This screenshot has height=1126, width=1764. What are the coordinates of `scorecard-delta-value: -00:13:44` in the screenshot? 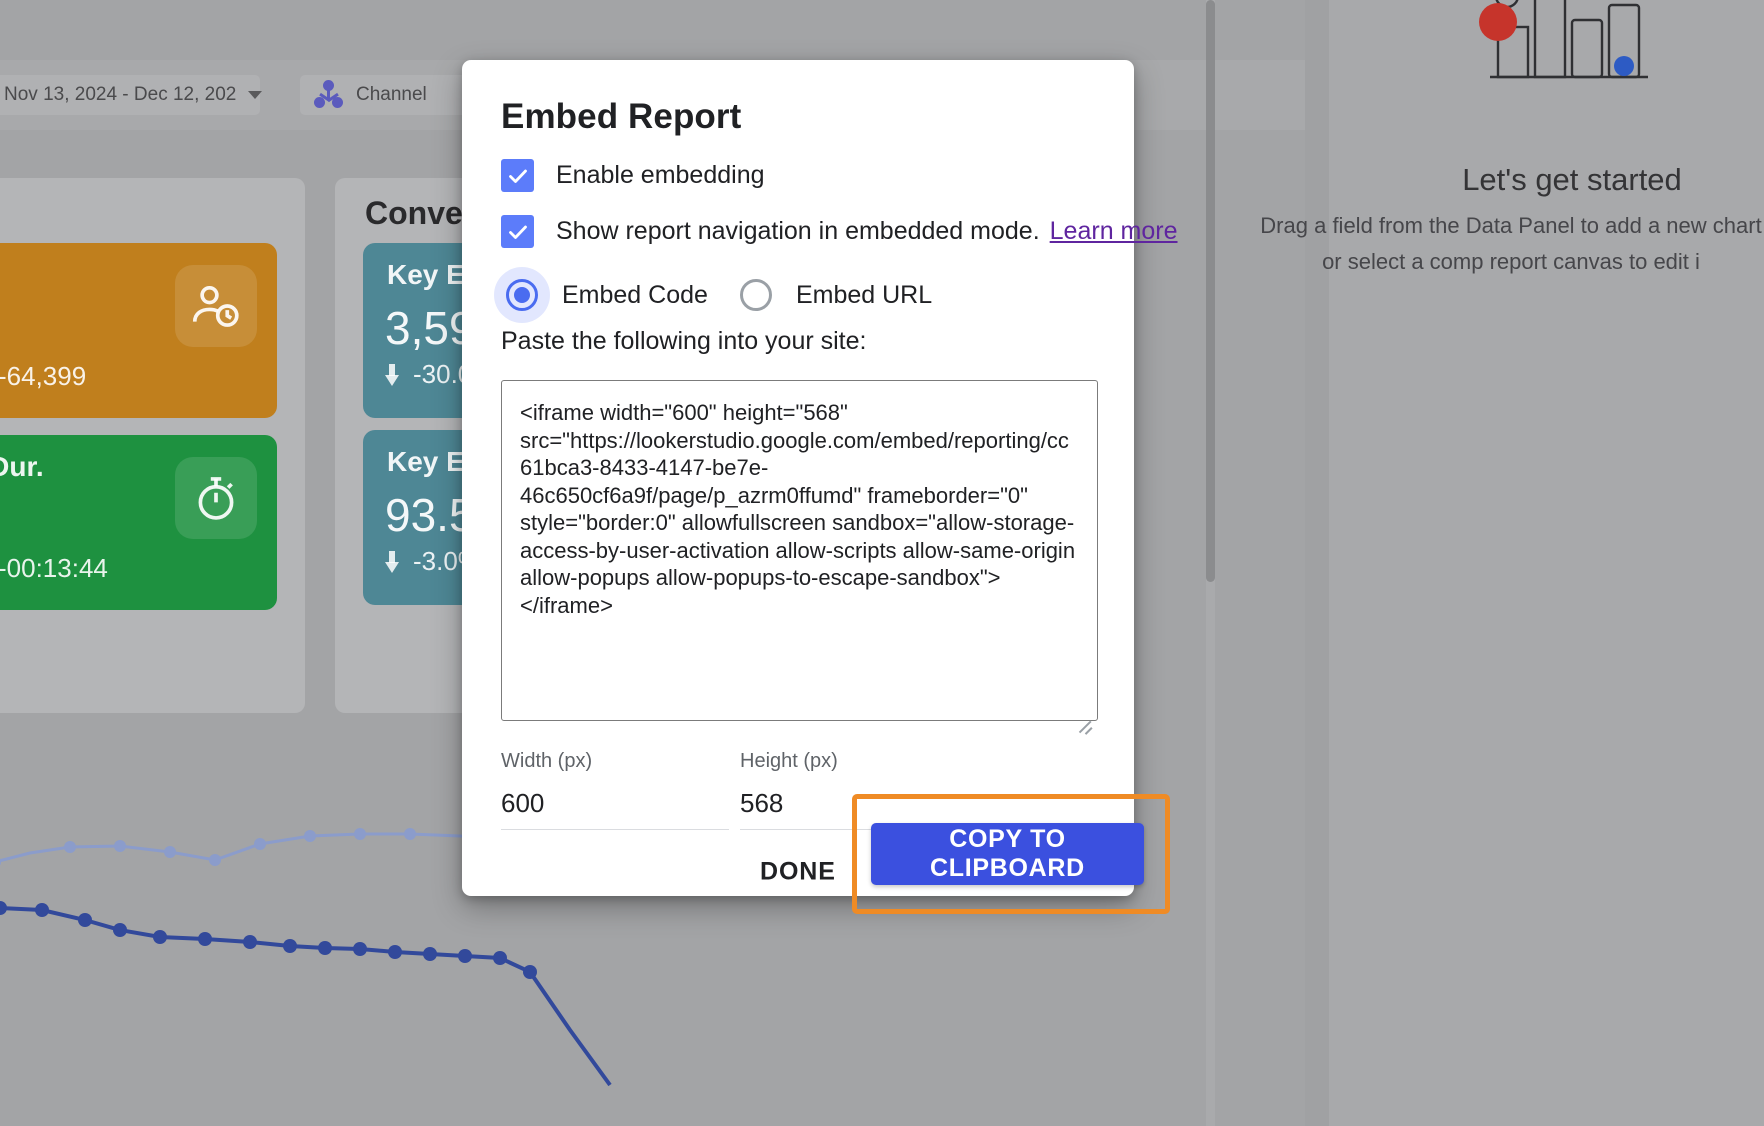 It's located at (54, 568).